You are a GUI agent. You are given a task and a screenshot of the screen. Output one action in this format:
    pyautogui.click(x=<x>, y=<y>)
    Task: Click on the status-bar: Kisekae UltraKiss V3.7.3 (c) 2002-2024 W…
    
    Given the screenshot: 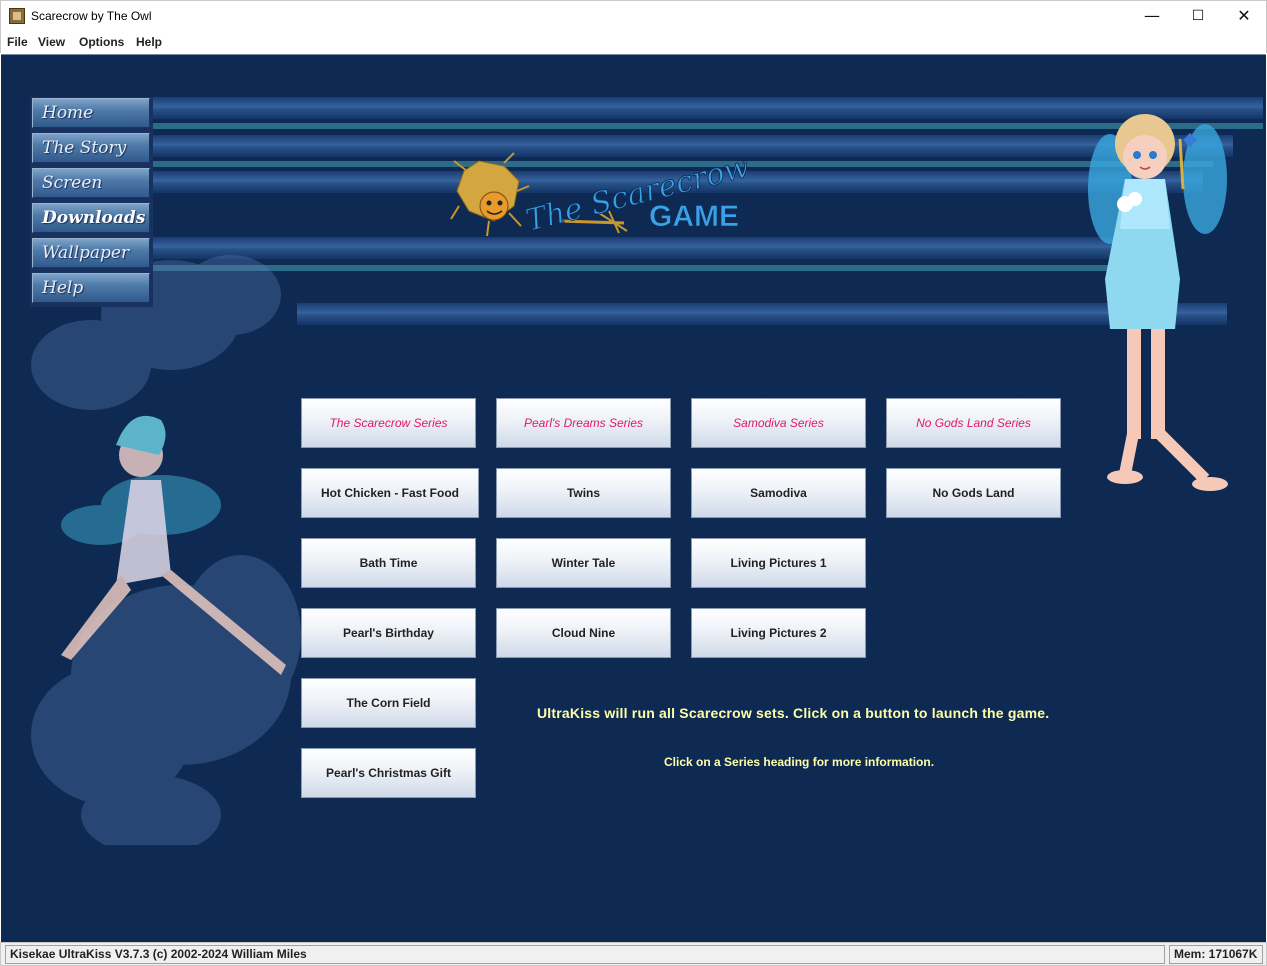 What is the action you would take?
    pyautogui.click(x=633, y=954)
    